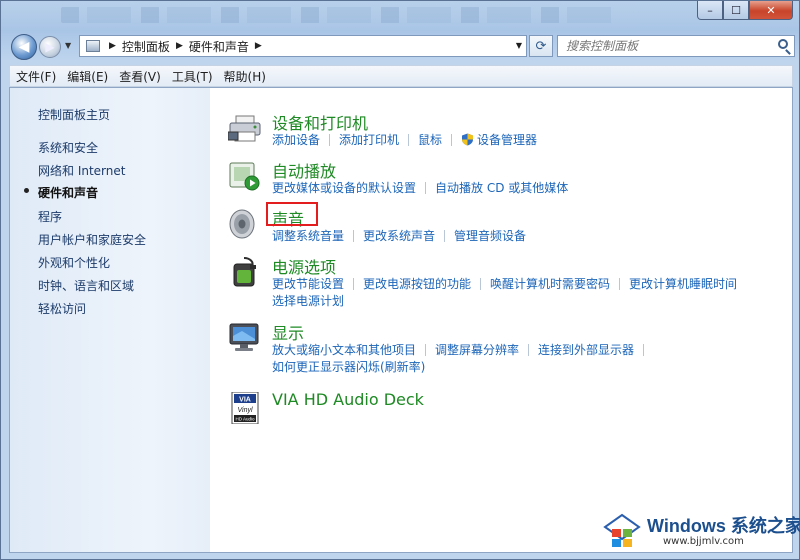 This screenshot has height=560, width=800. I want to click on autoplay-icon, so click(245, 176).